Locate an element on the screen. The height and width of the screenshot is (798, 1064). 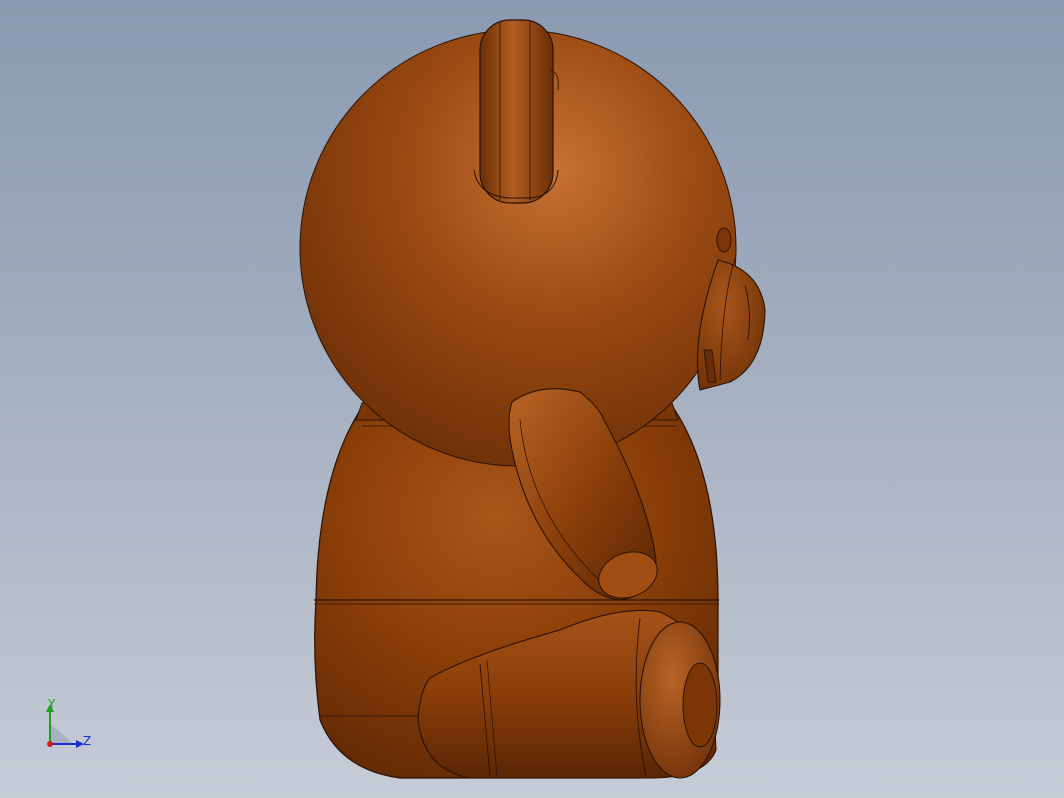
foot-part is located at coordinates (680, 700).